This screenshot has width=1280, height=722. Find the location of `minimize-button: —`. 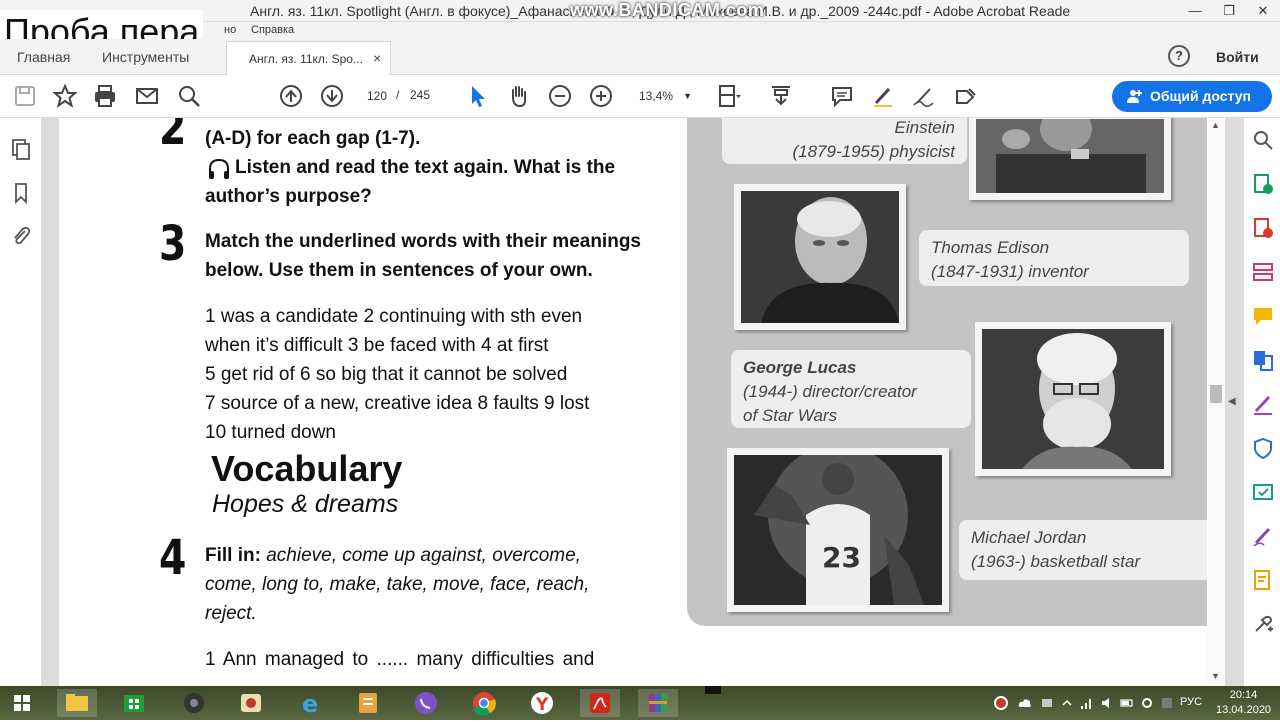

minimize-button: — is located at coordinates (1195, 11).